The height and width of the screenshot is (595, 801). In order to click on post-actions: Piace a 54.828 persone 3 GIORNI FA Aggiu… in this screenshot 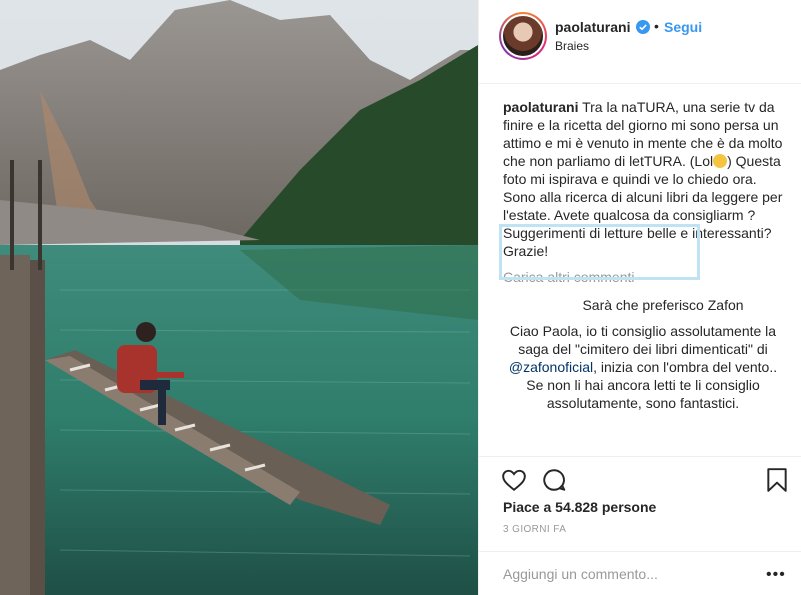, I will do `click(640, 525)`.